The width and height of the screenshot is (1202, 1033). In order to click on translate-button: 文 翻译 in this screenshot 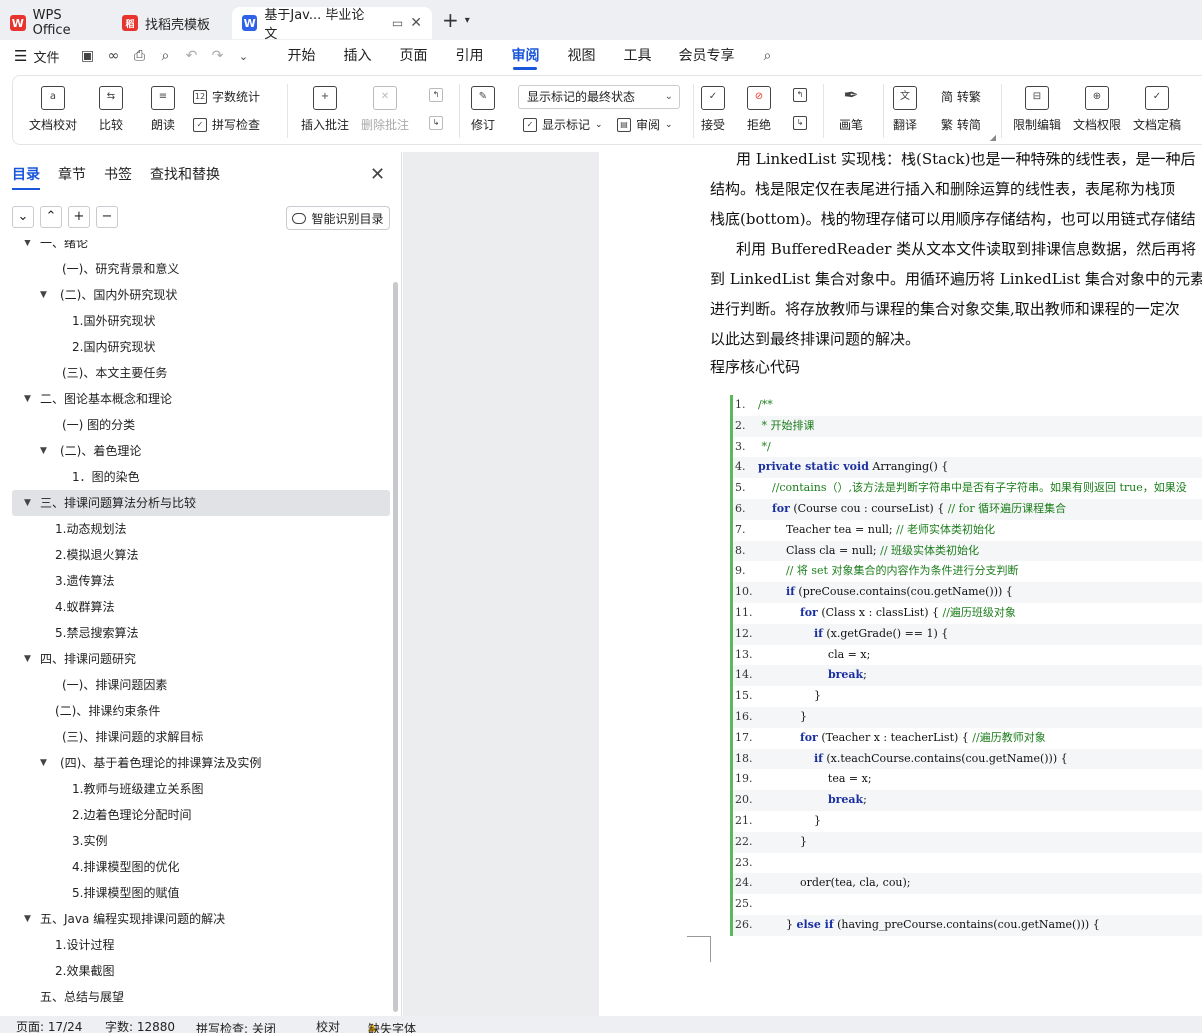, I will do `click(905, 109)`.